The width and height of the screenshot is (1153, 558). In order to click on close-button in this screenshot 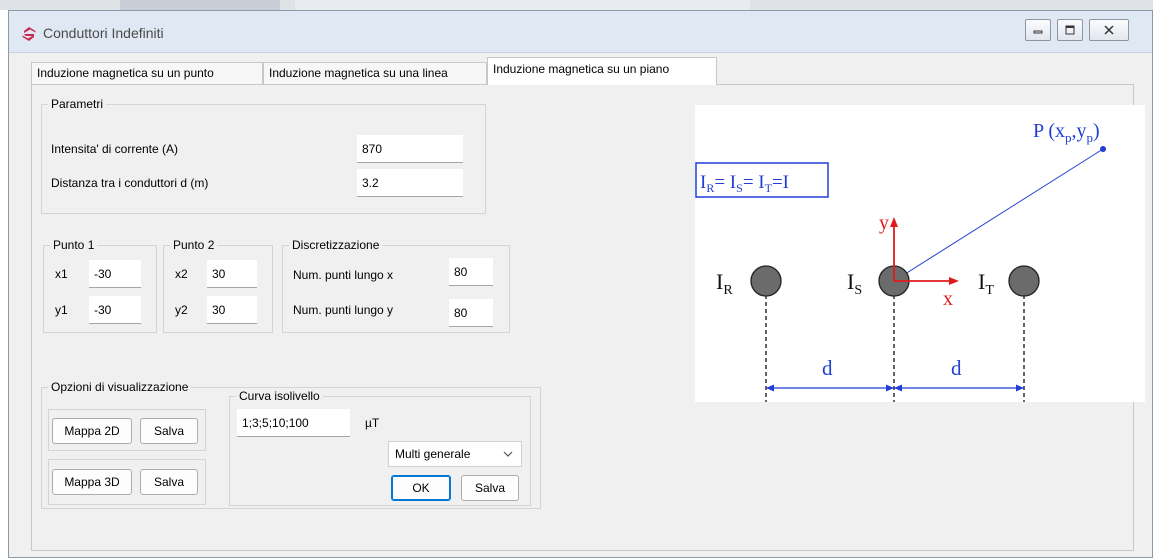, I will do `click(1109, 30)`.